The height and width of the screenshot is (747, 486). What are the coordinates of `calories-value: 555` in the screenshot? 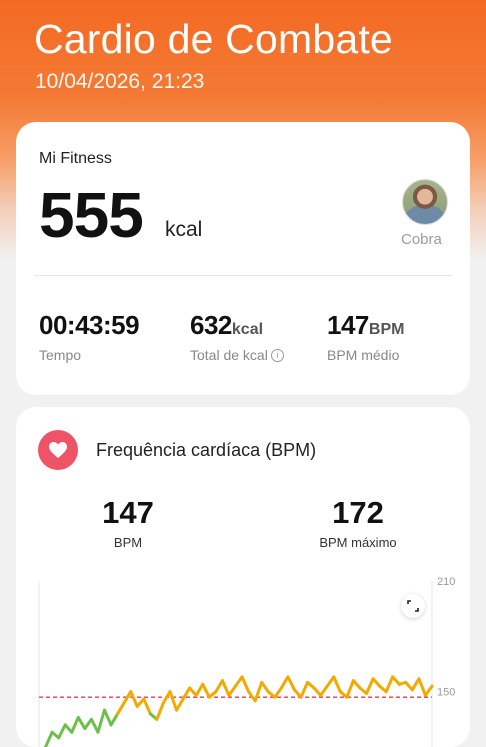 It's located at (91, 215).